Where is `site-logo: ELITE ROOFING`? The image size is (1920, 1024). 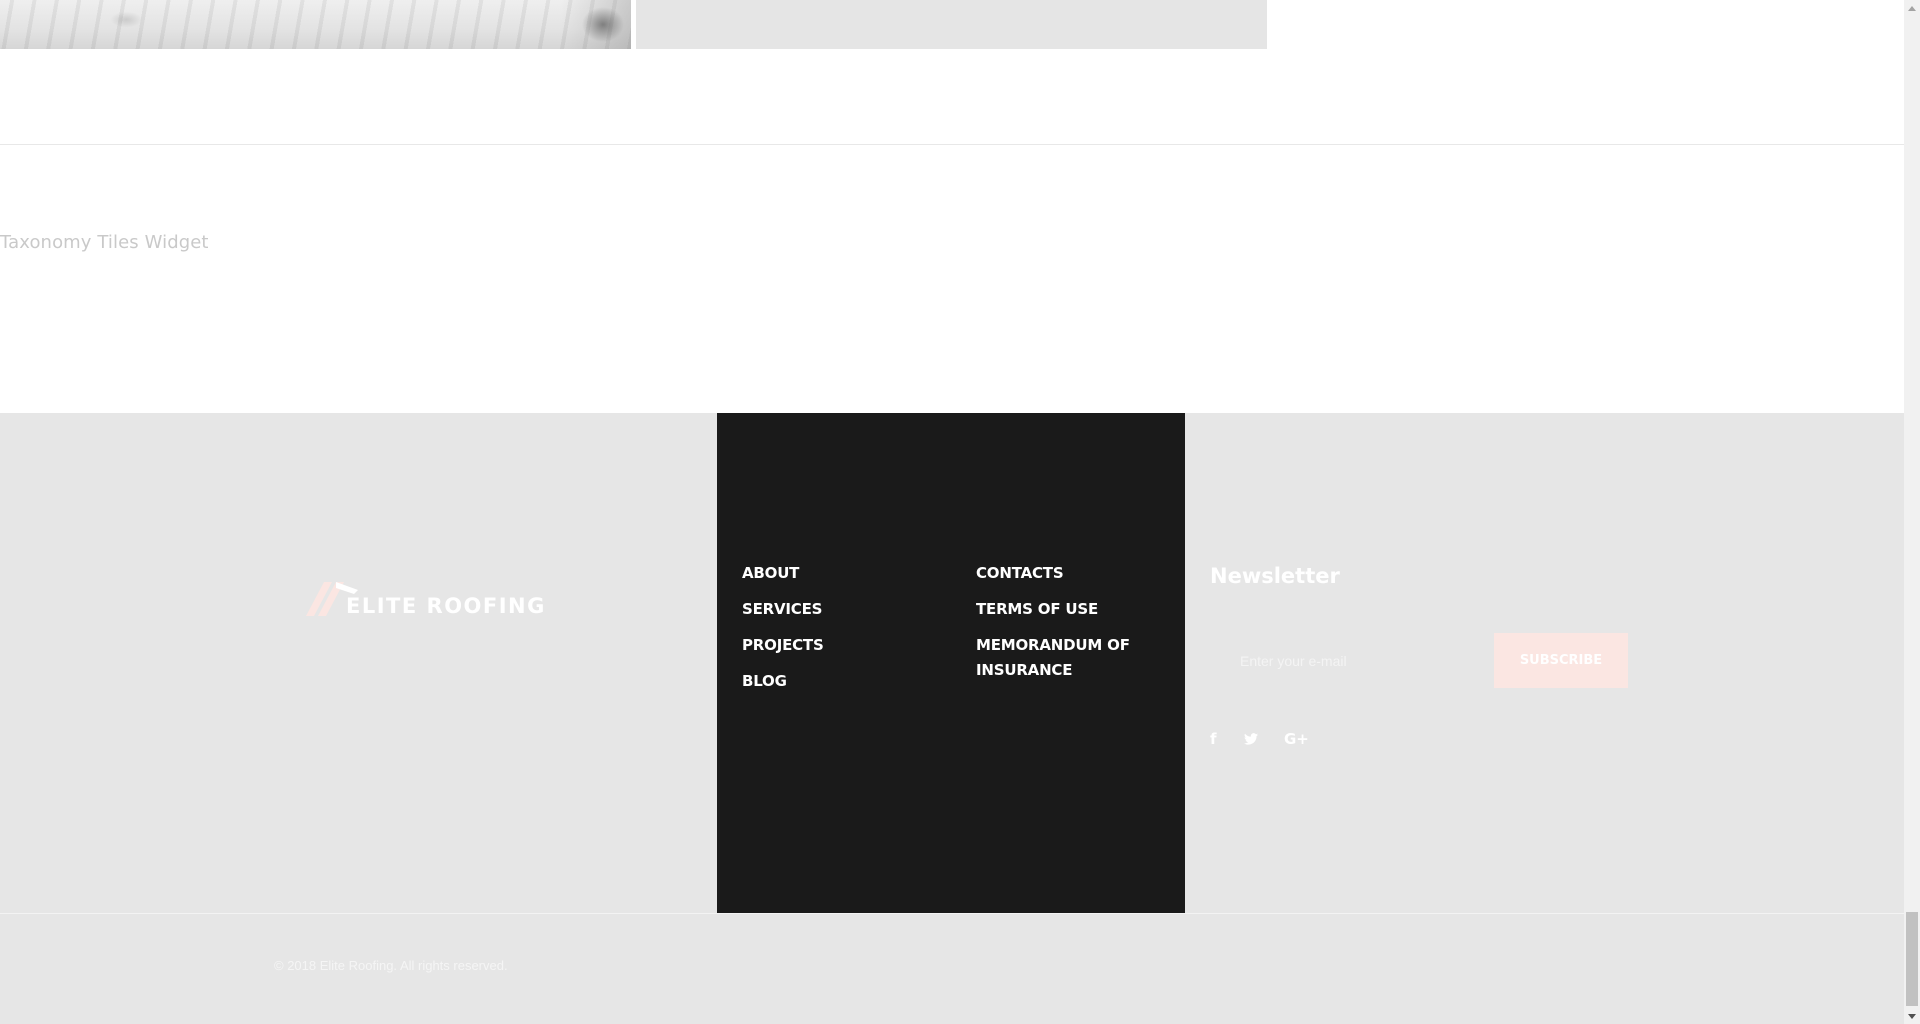
site-logo: ELITE ROOFING is located at coordinates (426, 598).